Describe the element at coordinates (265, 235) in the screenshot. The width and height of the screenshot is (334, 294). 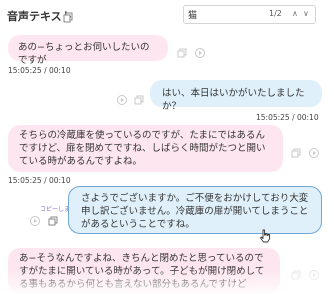
I see `cursor-icon` at that location.